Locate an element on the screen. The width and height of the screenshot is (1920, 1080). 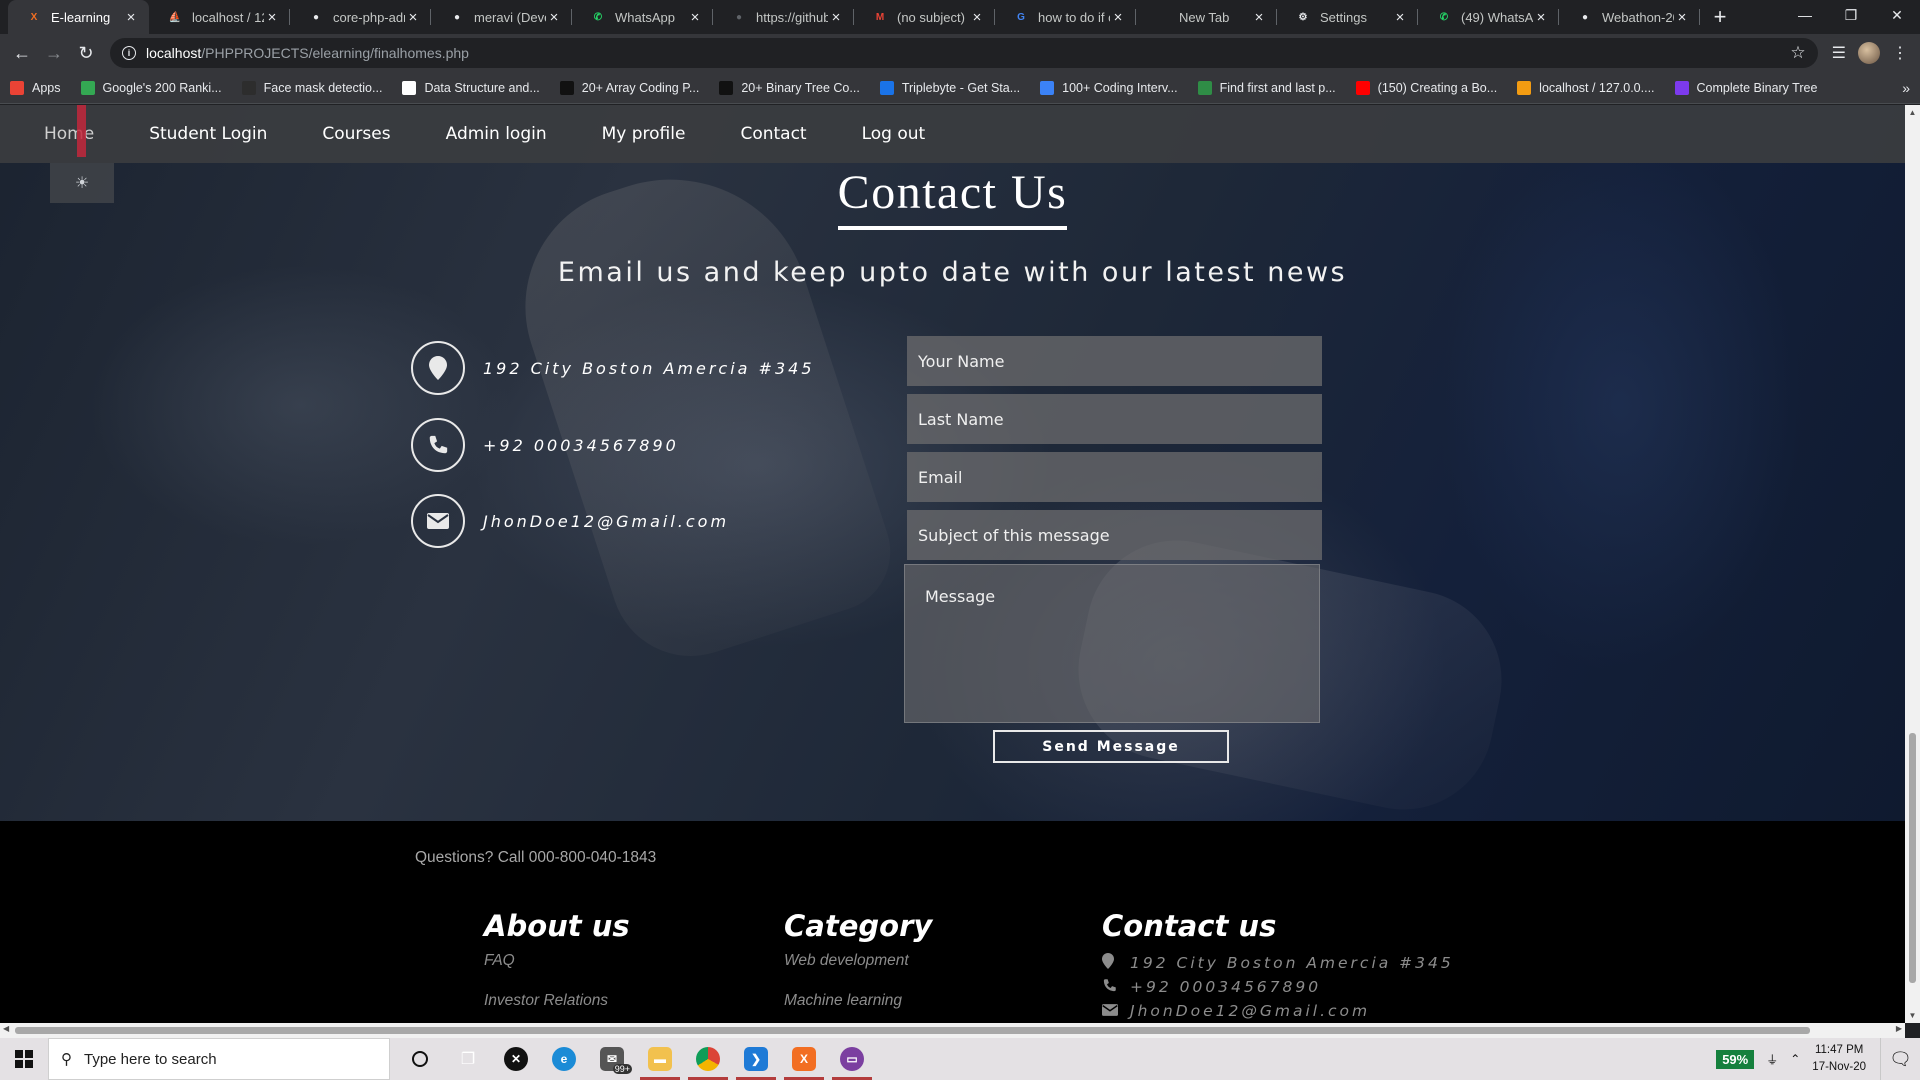
nav-courses: Courses is located at coordinates (356, 134).